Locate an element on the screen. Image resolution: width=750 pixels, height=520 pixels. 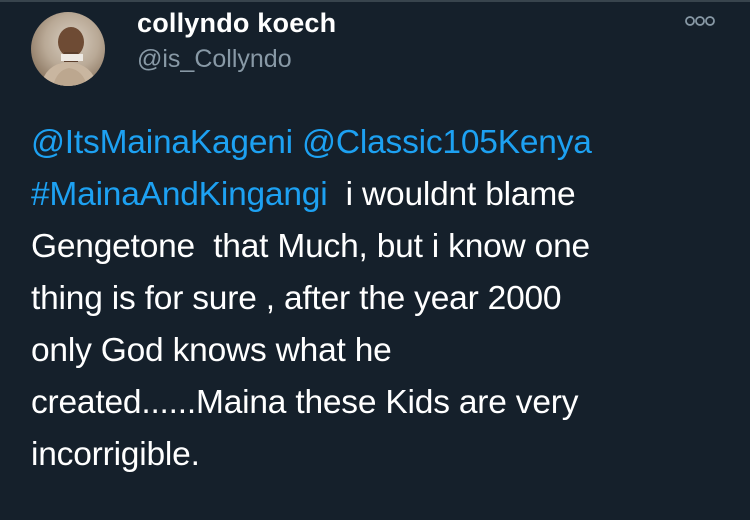
user-handle: @is_Collyndo is located at coordinates (214, 59).